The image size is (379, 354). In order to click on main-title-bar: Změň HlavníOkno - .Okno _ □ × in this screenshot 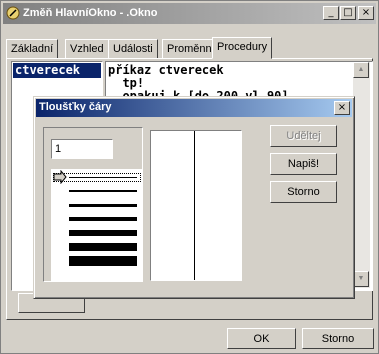, I will do `click(189, 13)`.